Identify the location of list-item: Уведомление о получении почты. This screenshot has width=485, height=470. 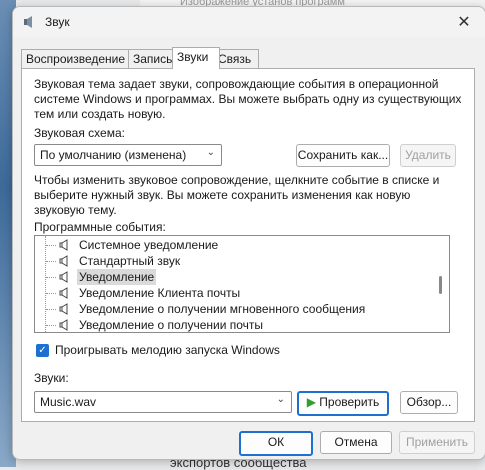
(233, 324).